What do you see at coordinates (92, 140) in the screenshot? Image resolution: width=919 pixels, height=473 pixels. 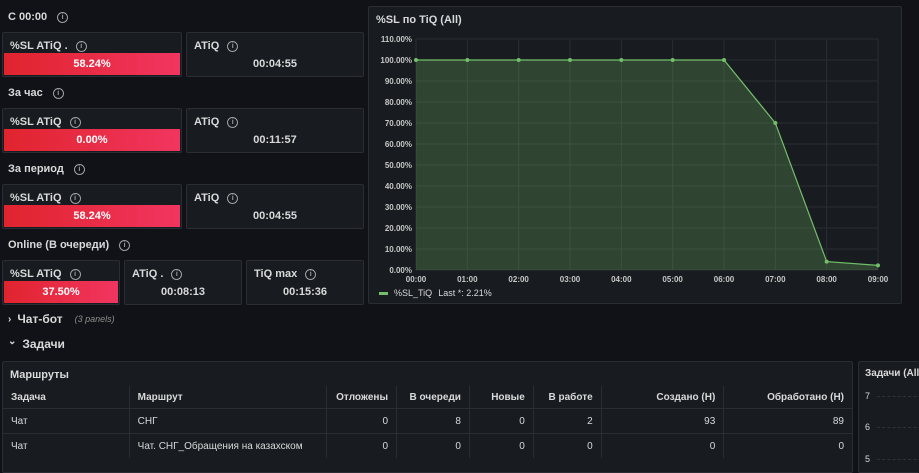 I see `stat-value: 0.00%` at bounding box center [92, 140].